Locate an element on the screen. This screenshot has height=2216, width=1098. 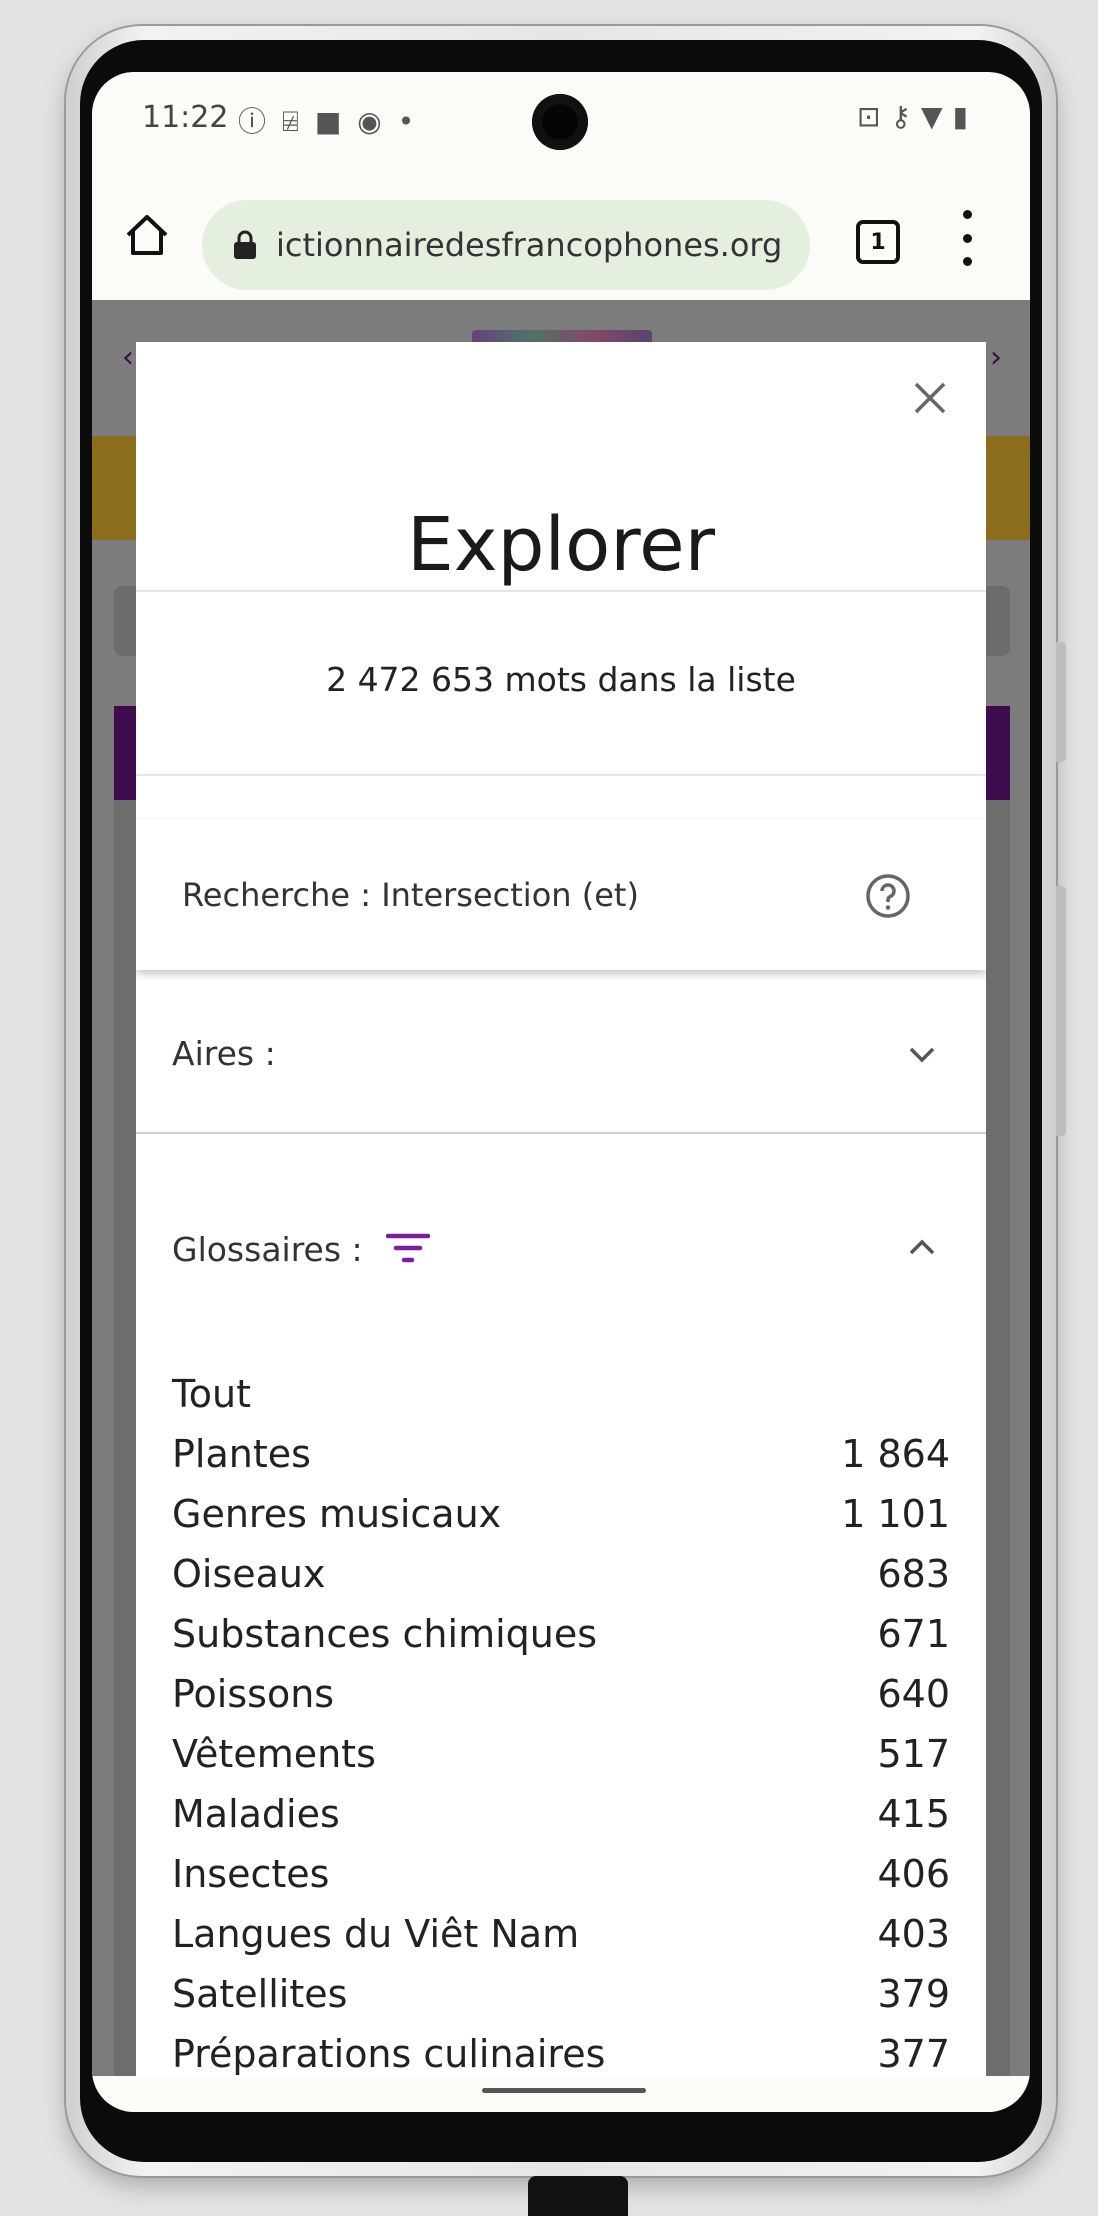
close-icon is located at coordinates (930, 398).